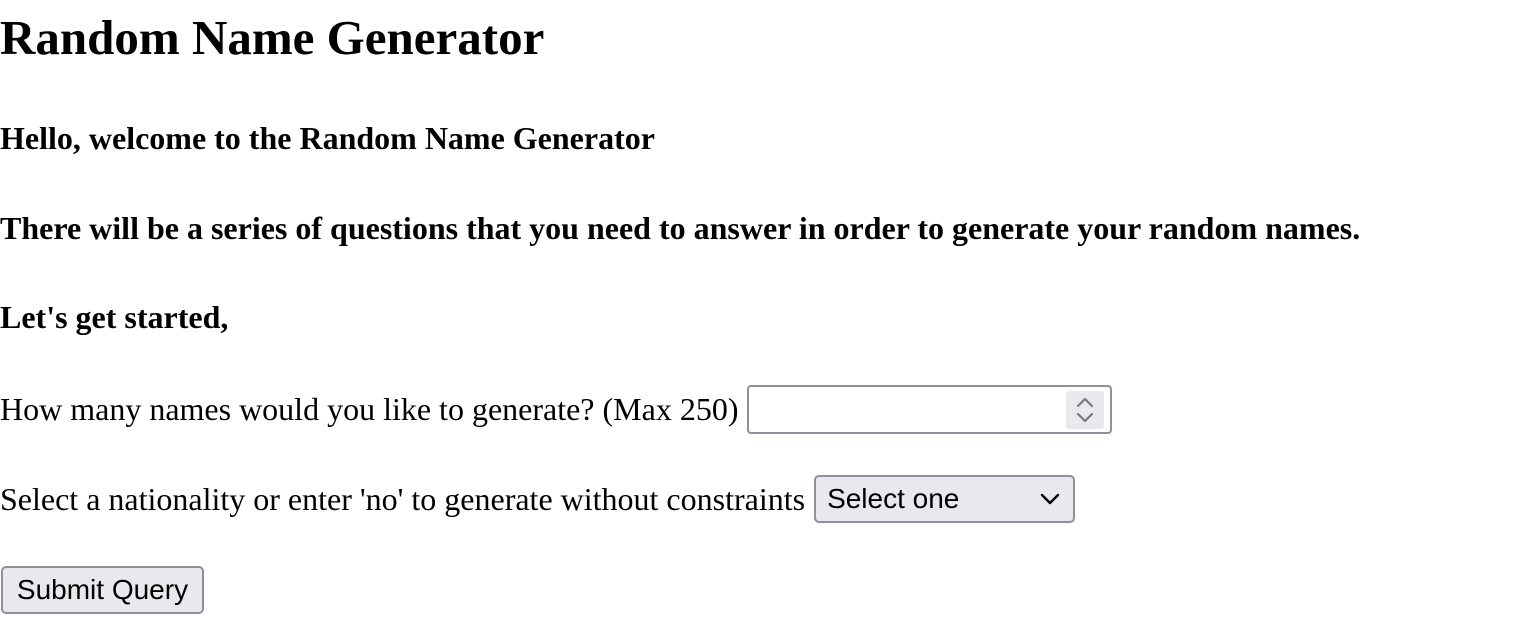  What do you see at coordinates (893, 498) in the screenshot?
I see `nationality-selected-value: Select one` at bounding box center [893, 498].